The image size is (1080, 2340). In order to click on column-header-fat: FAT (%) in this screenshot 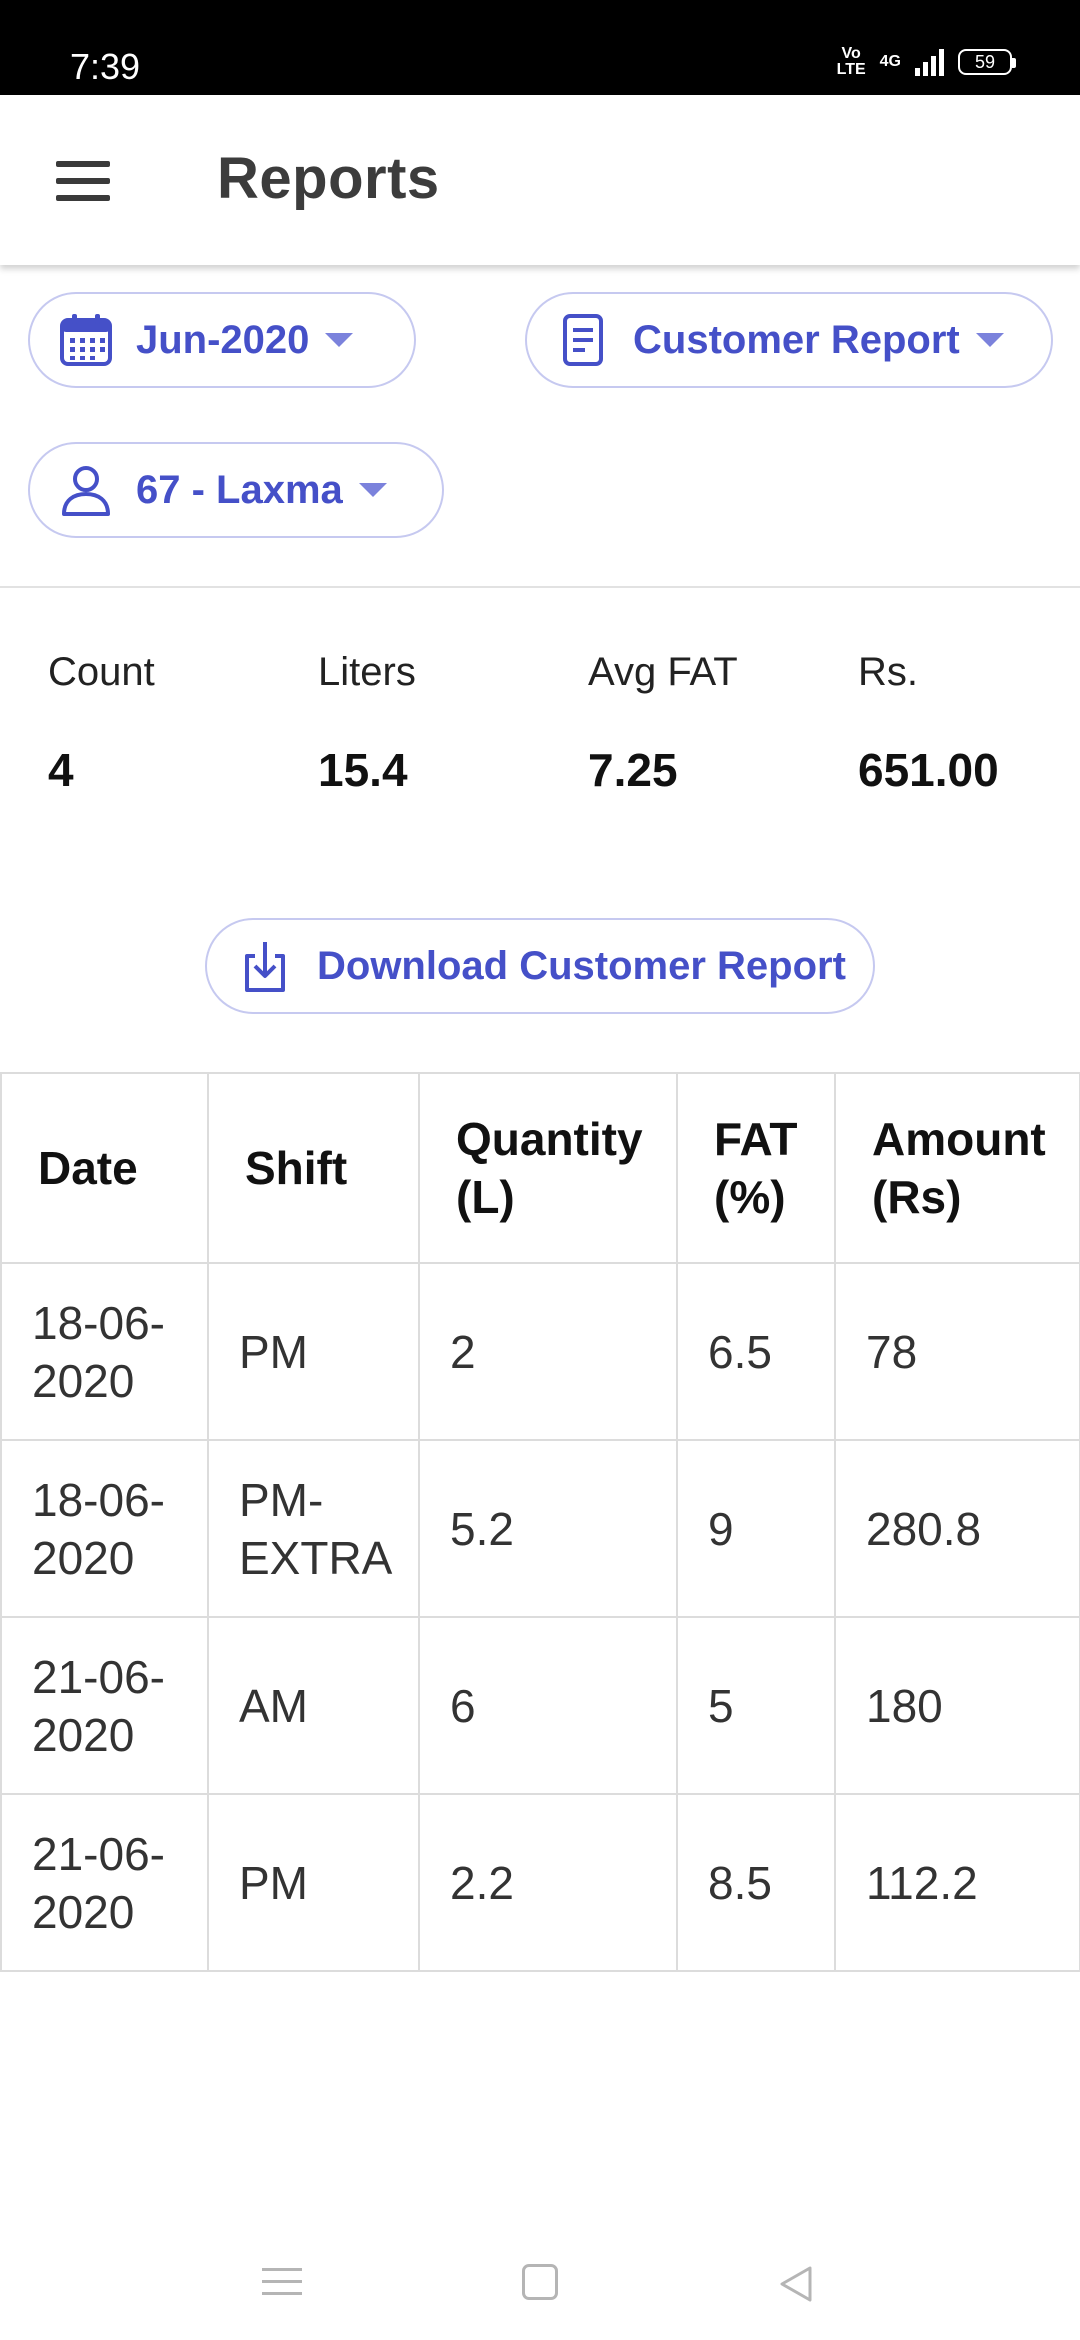, I will do `click(756, 1168)`.